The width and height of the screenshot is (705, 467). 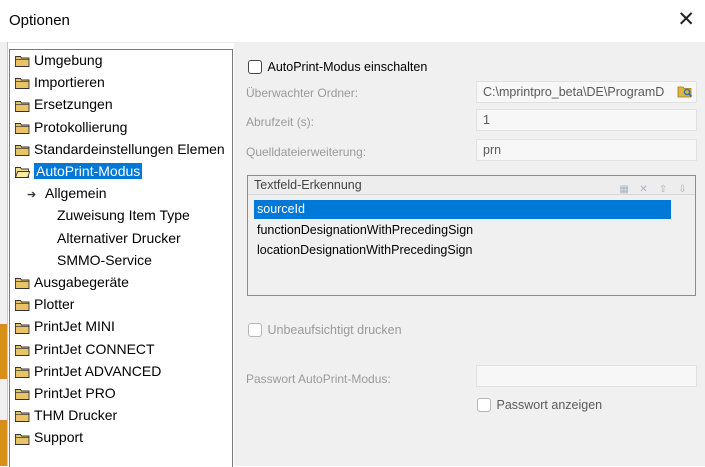 I want to click on tree-item-label: Importieren, so click(x=69, y=82).